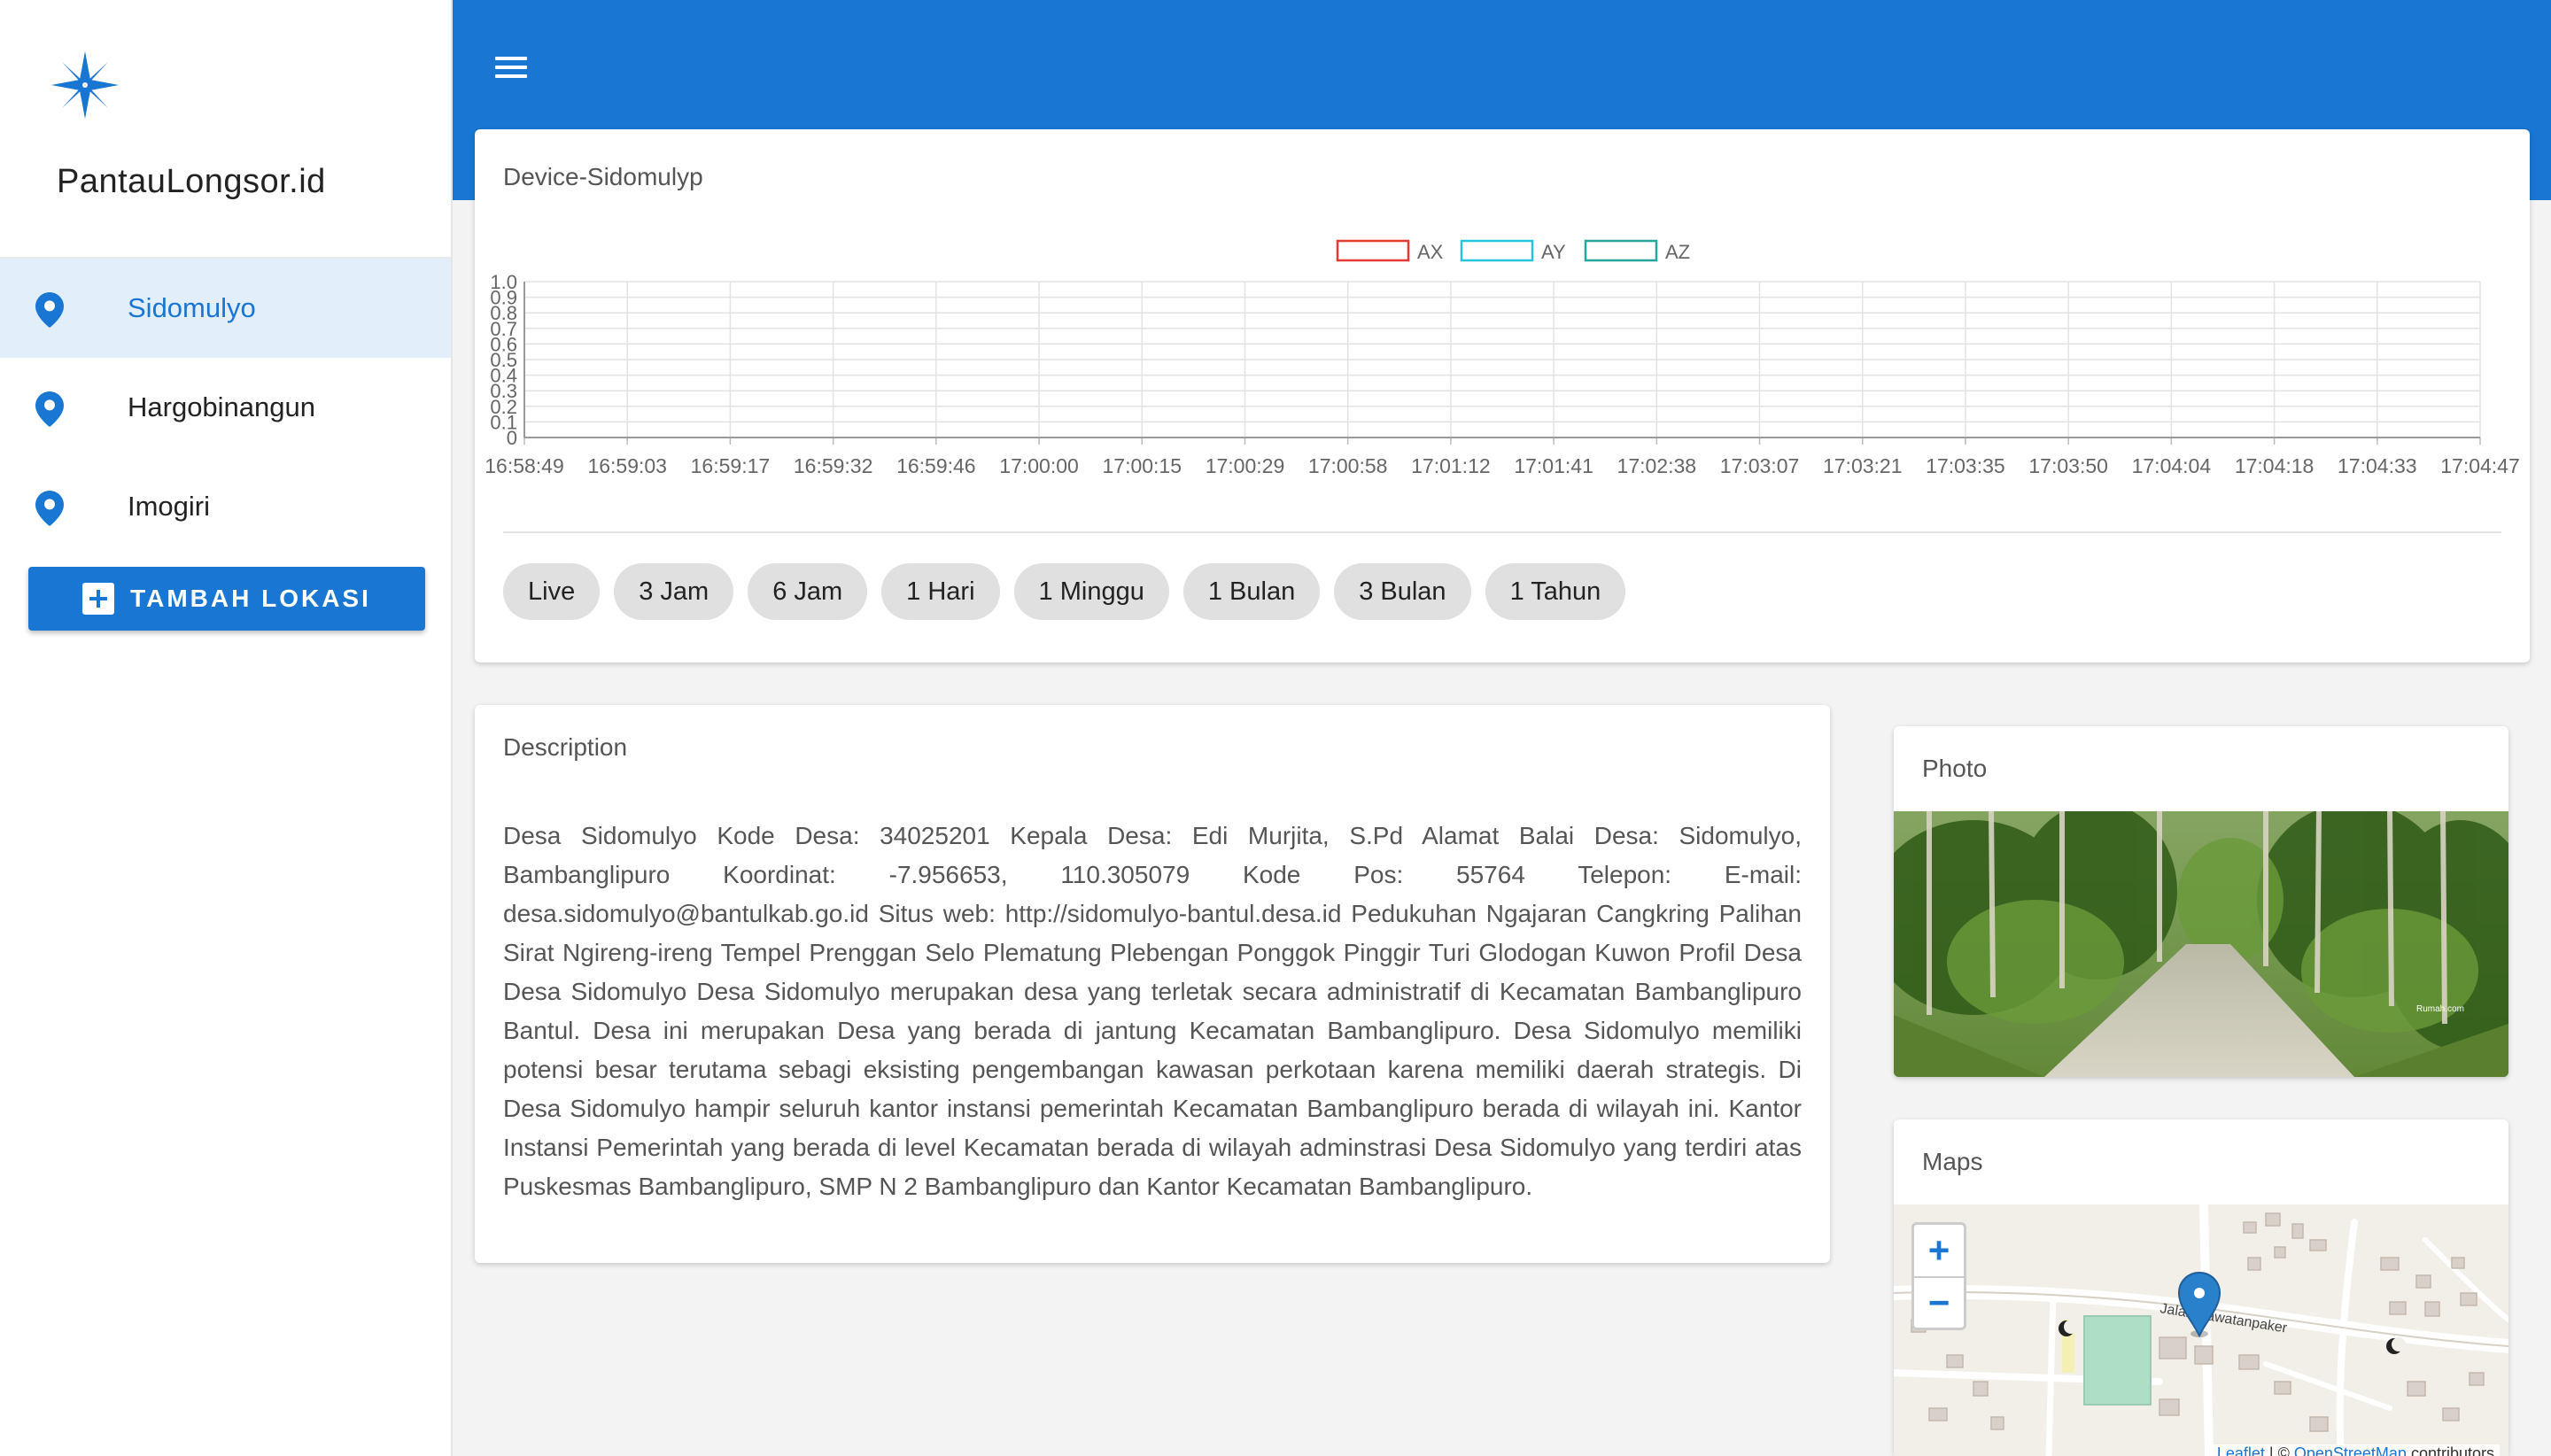  I want to click on map-zoom-control: + −, so click(1938, 1276).